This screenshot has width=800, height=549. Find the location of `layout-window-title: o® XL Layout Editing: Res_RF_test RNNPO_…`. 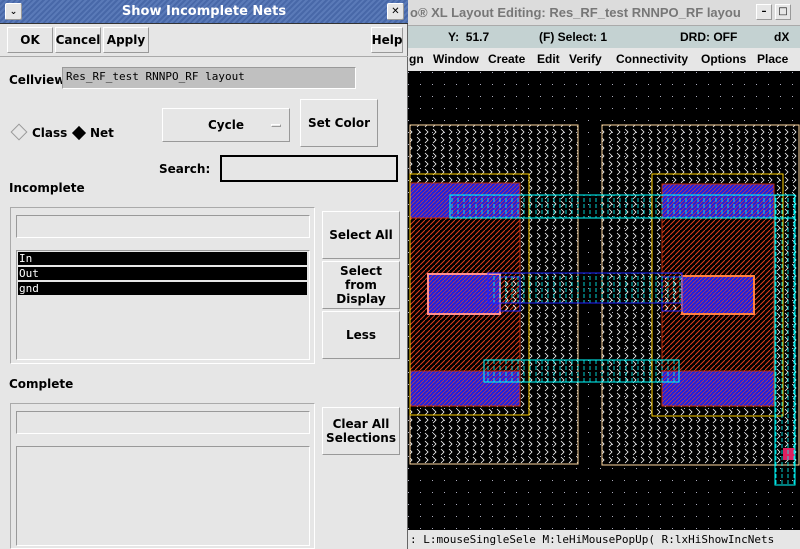

layout-window-title: o® XL Layout Editing: Res_RF_test RNNPO_… is located at coordinates (575, 12).